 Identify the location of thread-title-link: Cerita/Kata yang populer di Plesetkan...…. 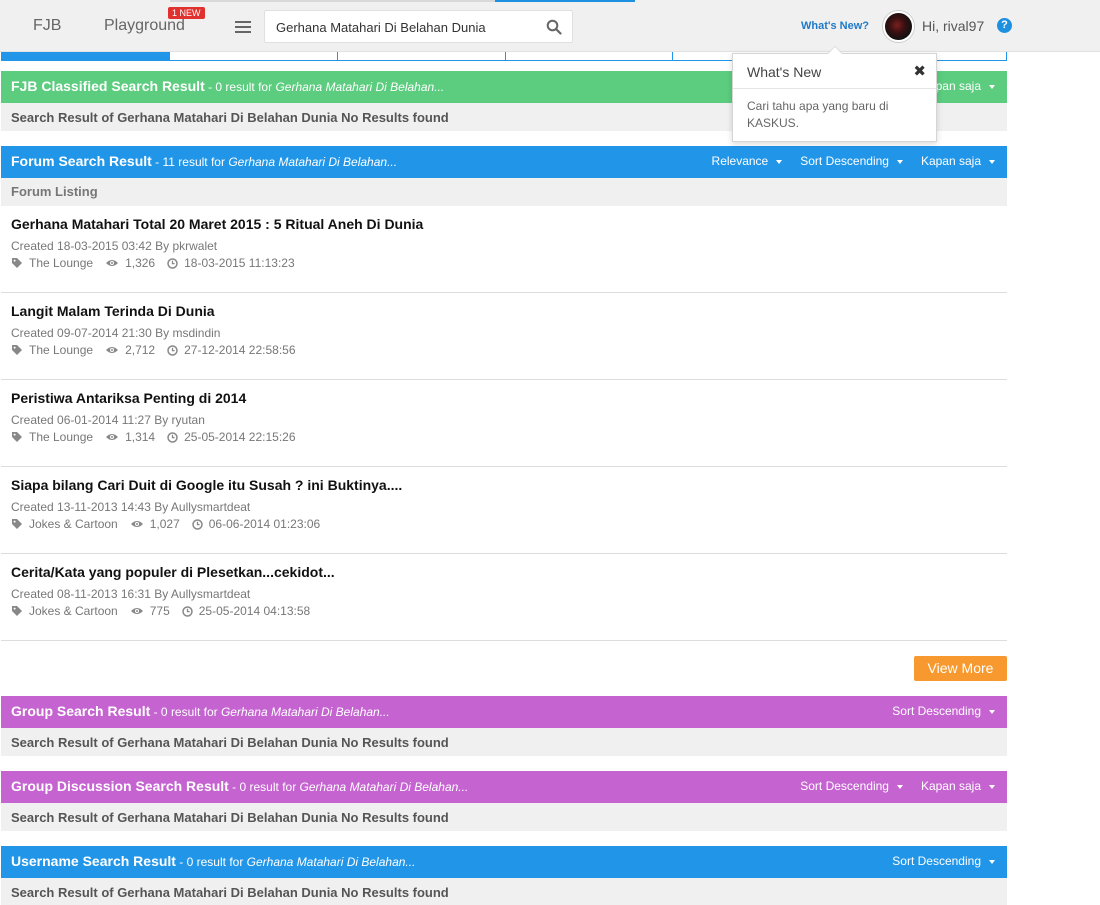
(173, 572).